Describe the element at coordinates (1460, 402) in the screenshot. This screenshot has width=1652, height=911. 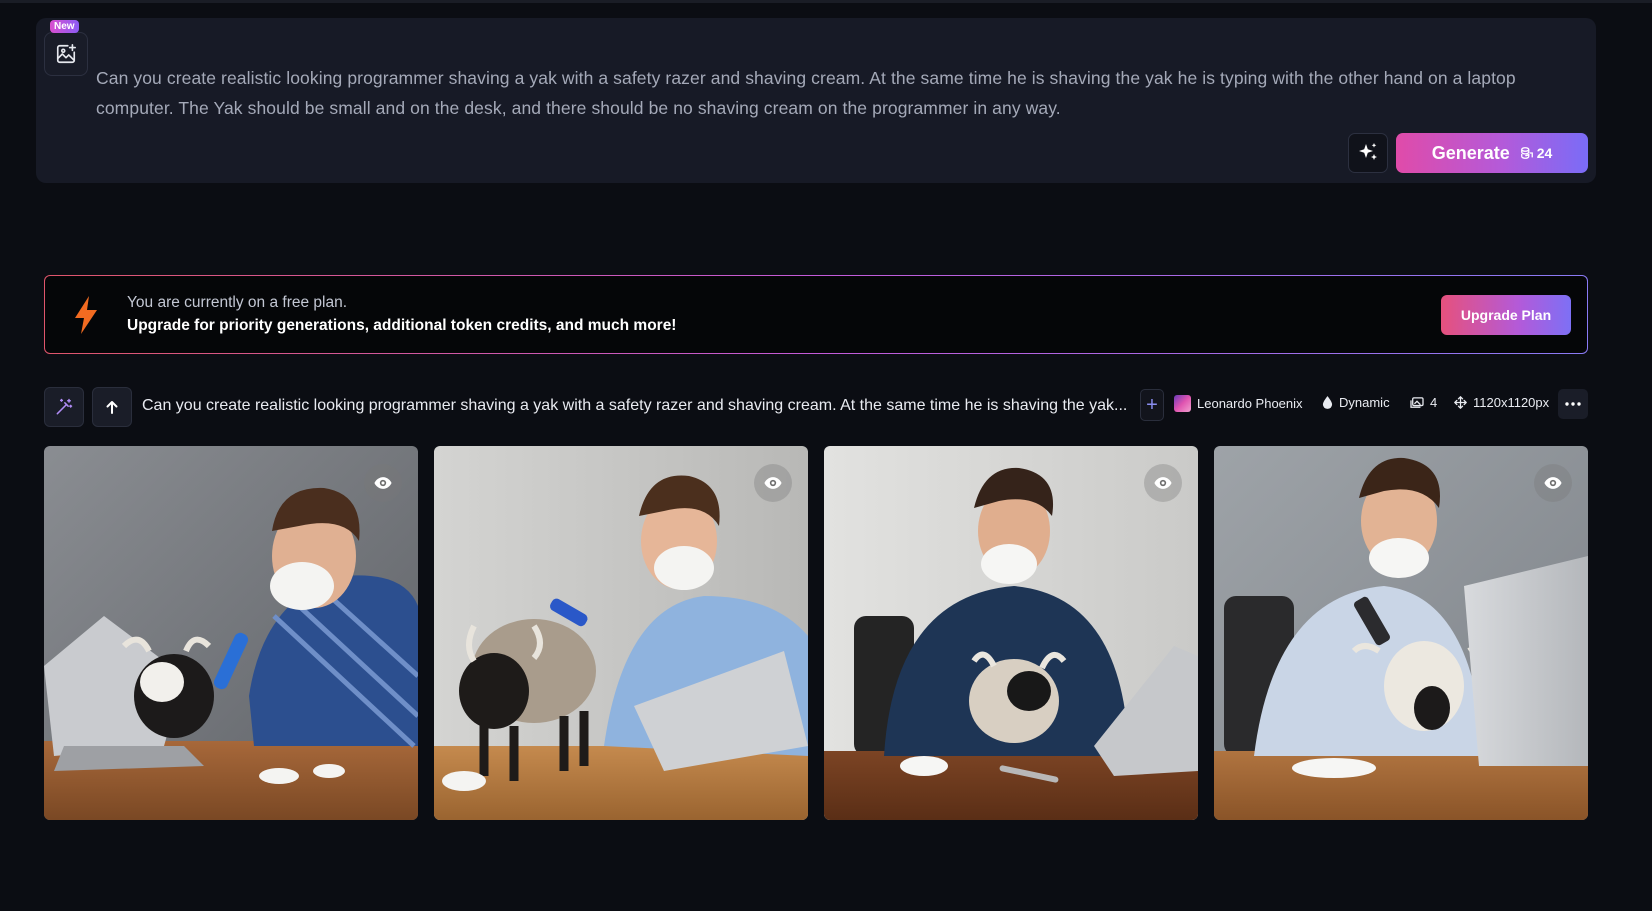
I see `move-icon` at that location.